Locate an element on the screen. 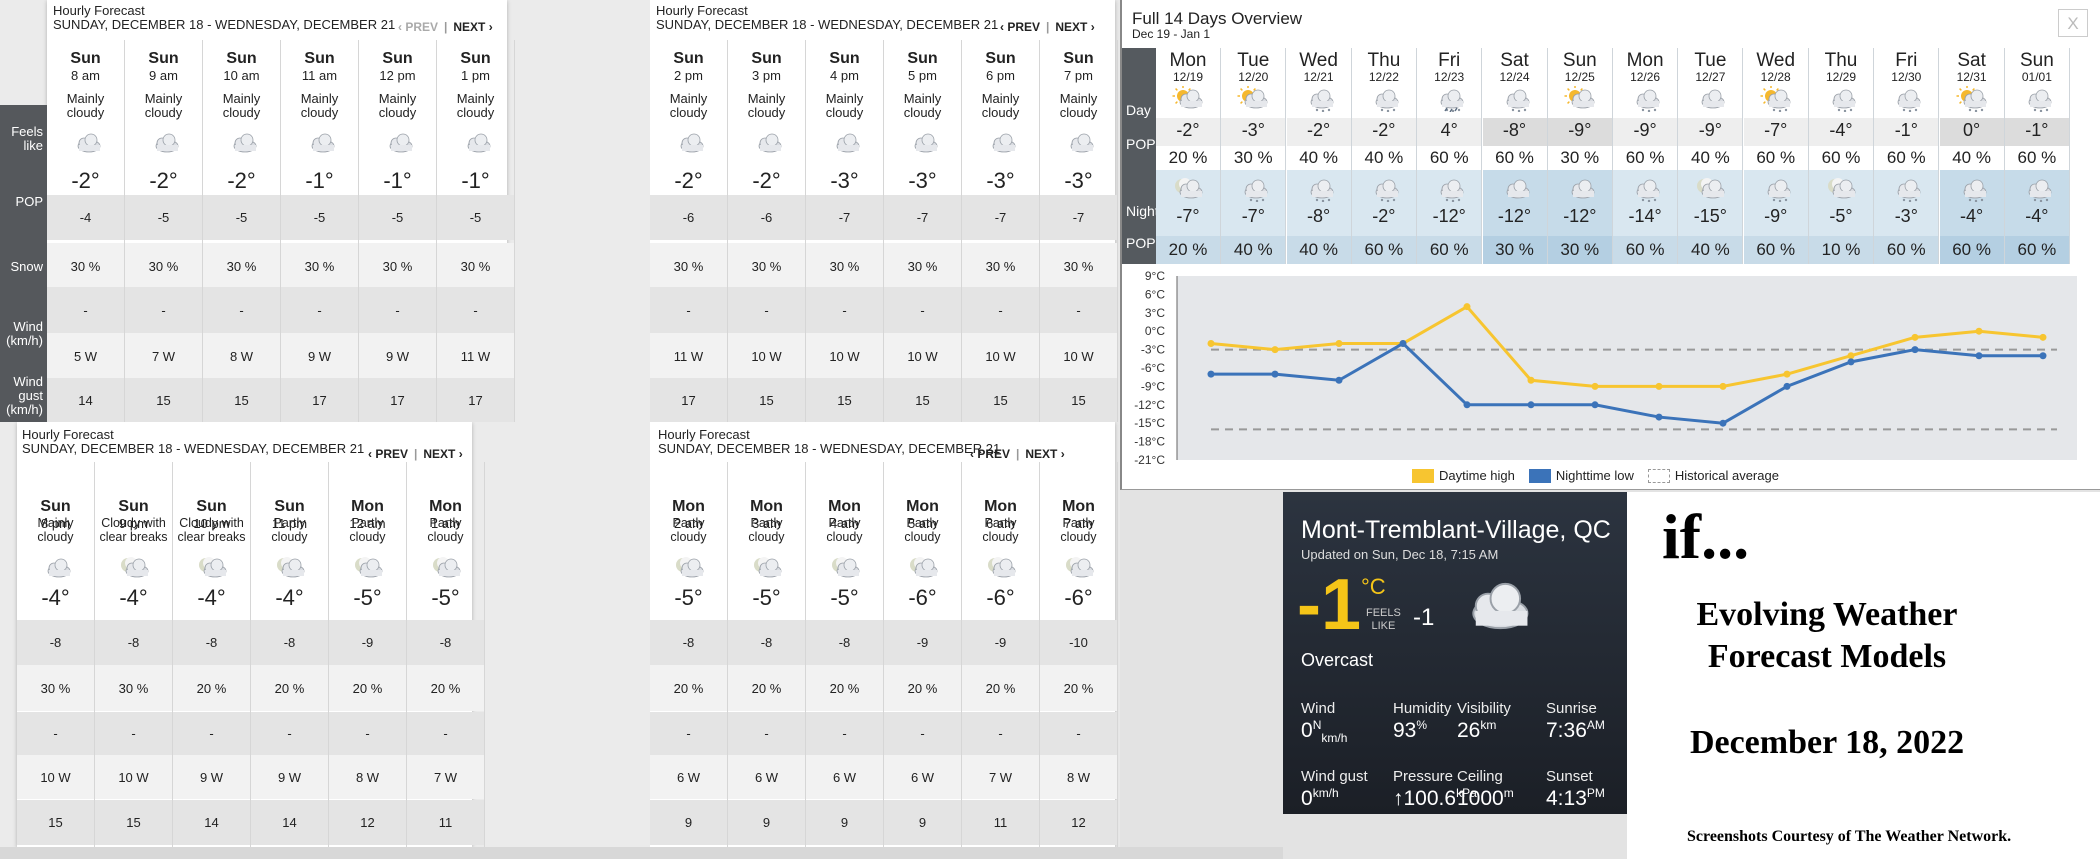  overview-day-name: Fri is located at coordinates (1449, 60).